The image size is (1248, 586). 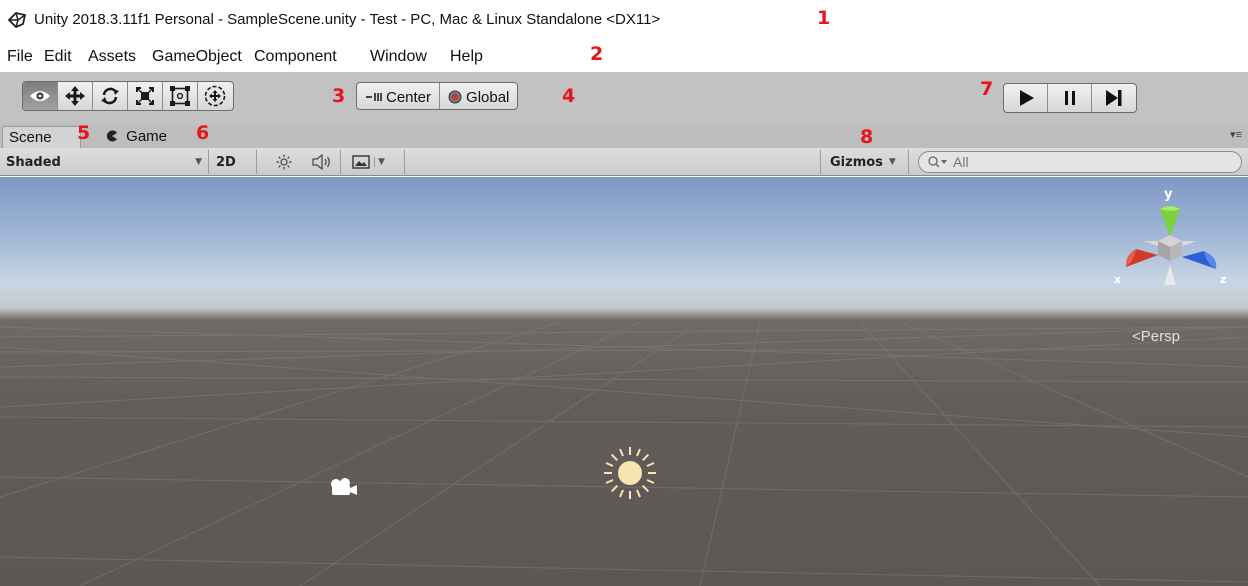 I want to click on projection-toggle: <Persp, so click(x=1156, y=336).